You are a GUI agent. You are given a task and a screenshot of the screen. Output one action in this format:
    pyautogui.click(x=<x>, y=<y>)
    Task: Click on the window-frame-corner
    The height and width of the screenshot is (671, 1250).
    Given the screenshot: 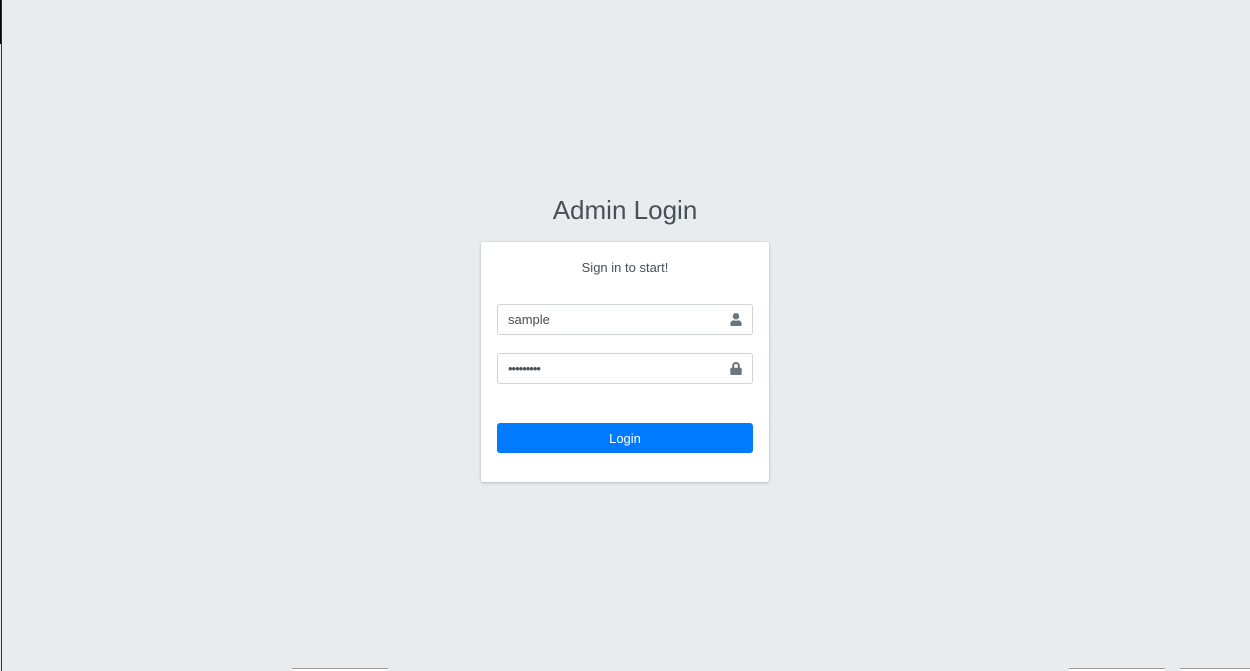 What is the action you would take?
    pyautogui.click(x=0, y=22)
    